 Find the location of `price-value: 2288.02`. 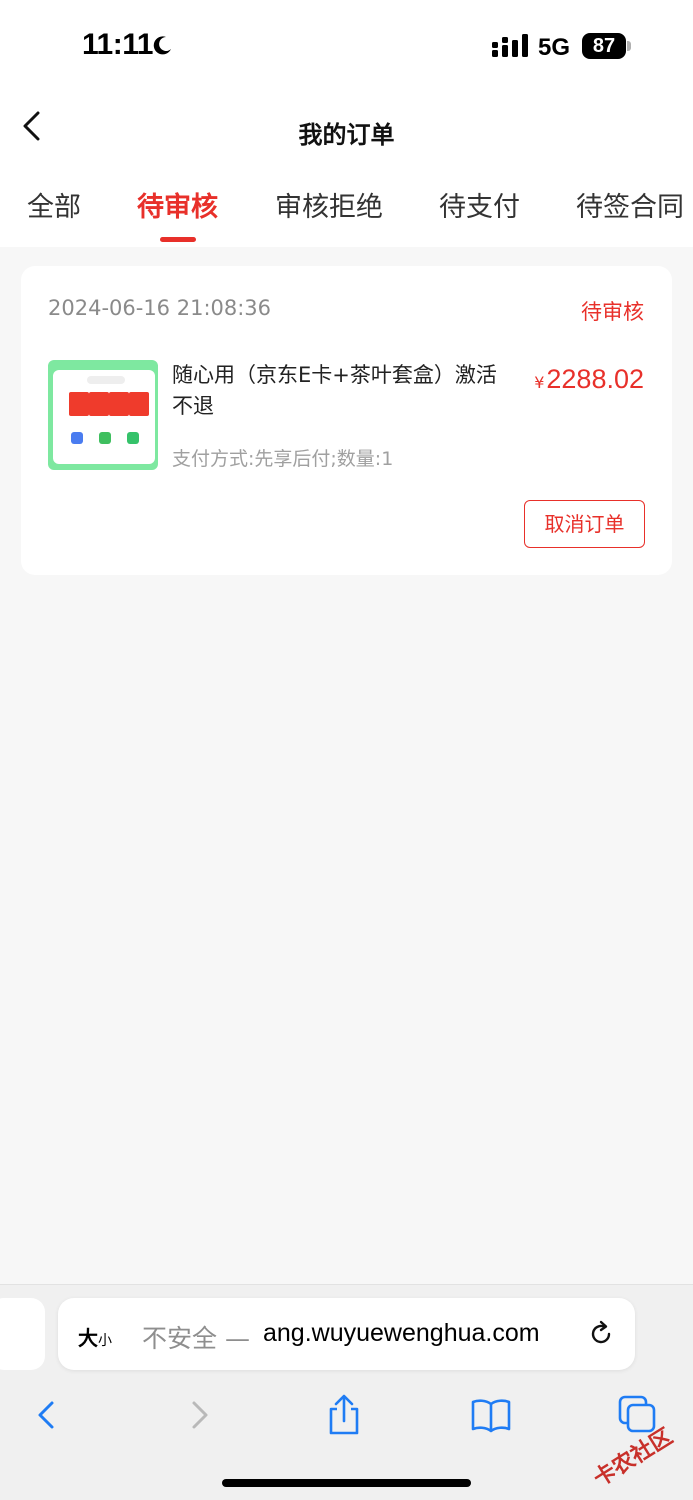

price-value: 2288.02 is located at coordinates (595, 379).